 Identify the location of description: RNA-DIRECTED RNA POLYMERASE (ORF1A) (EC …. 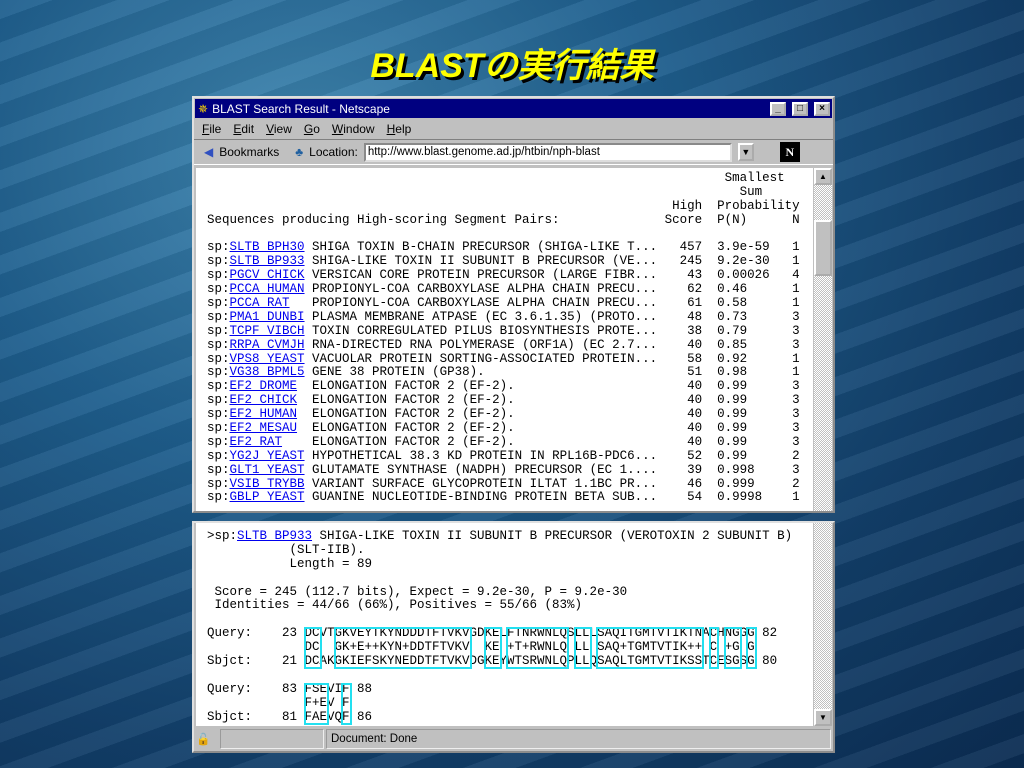
(488, 344).